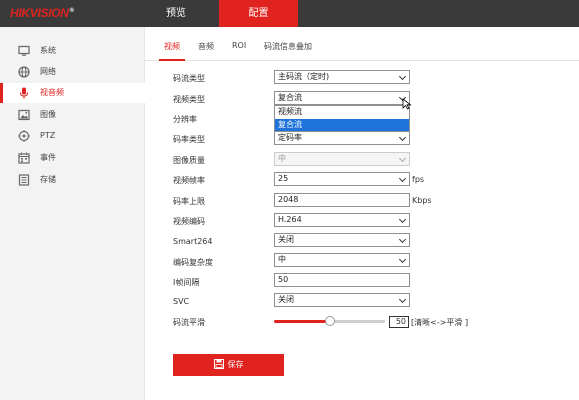 Image resolution: width=579 pixels, height=400 pixels. I want to click on sidebar-item-ptz: PTZ, so click(72, 136).